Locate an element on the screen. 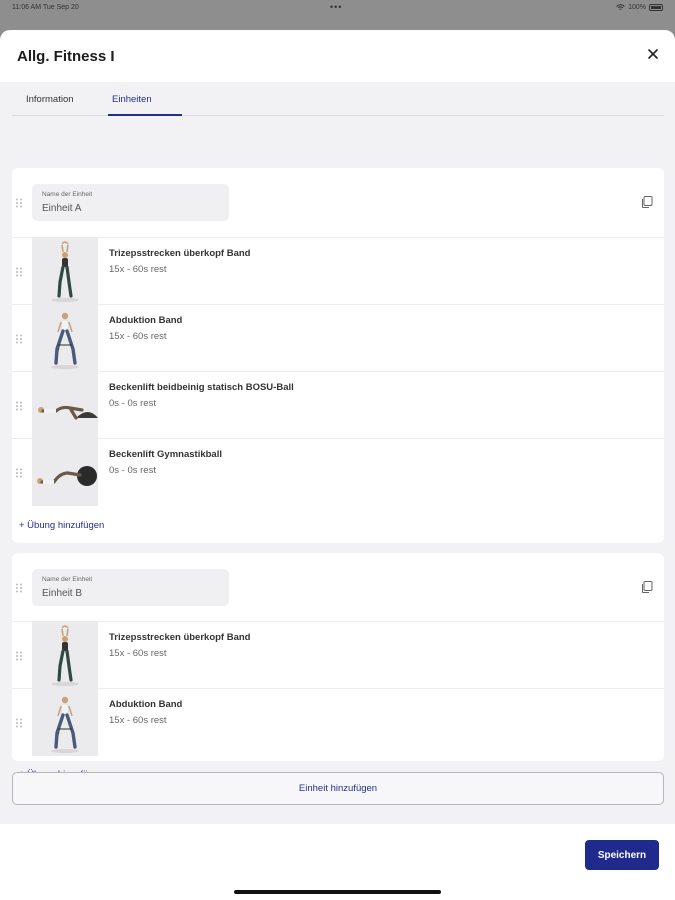  unit-name-value: Einheit A is located at coordinates (62, 208).